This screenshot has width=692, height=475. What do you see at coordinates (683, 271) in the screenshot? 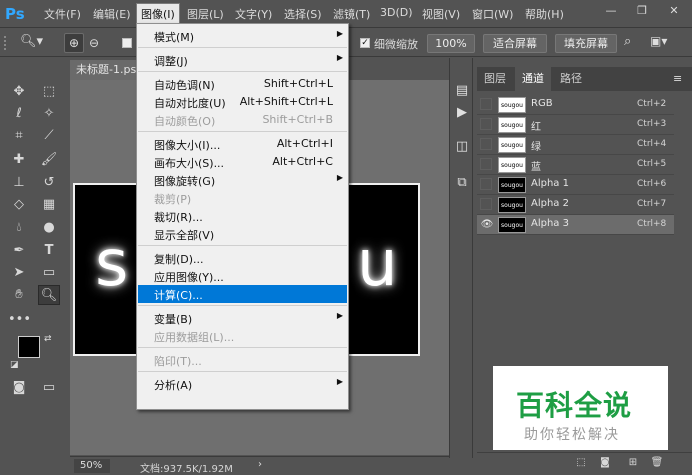
I see `panel-scrollbar` at bounding box center [683, 271].